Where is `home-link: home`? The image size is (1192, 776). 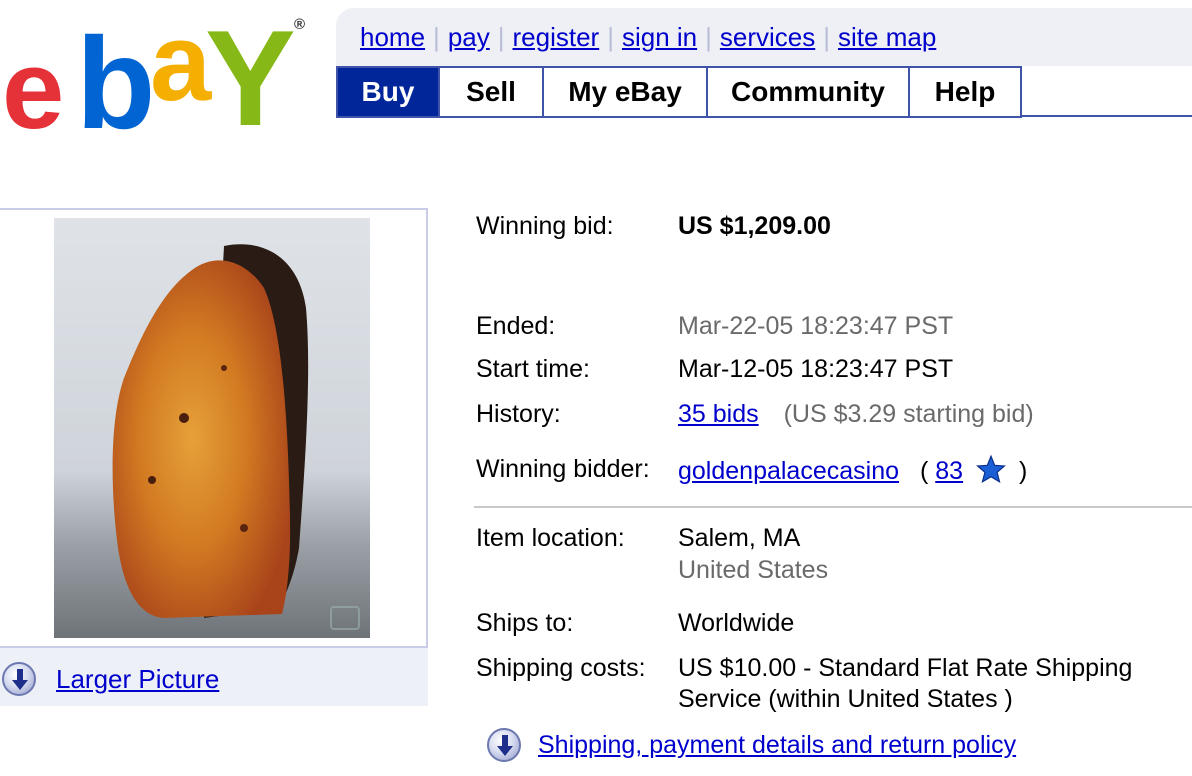
home-link: home is located at coordinates (392, 37).